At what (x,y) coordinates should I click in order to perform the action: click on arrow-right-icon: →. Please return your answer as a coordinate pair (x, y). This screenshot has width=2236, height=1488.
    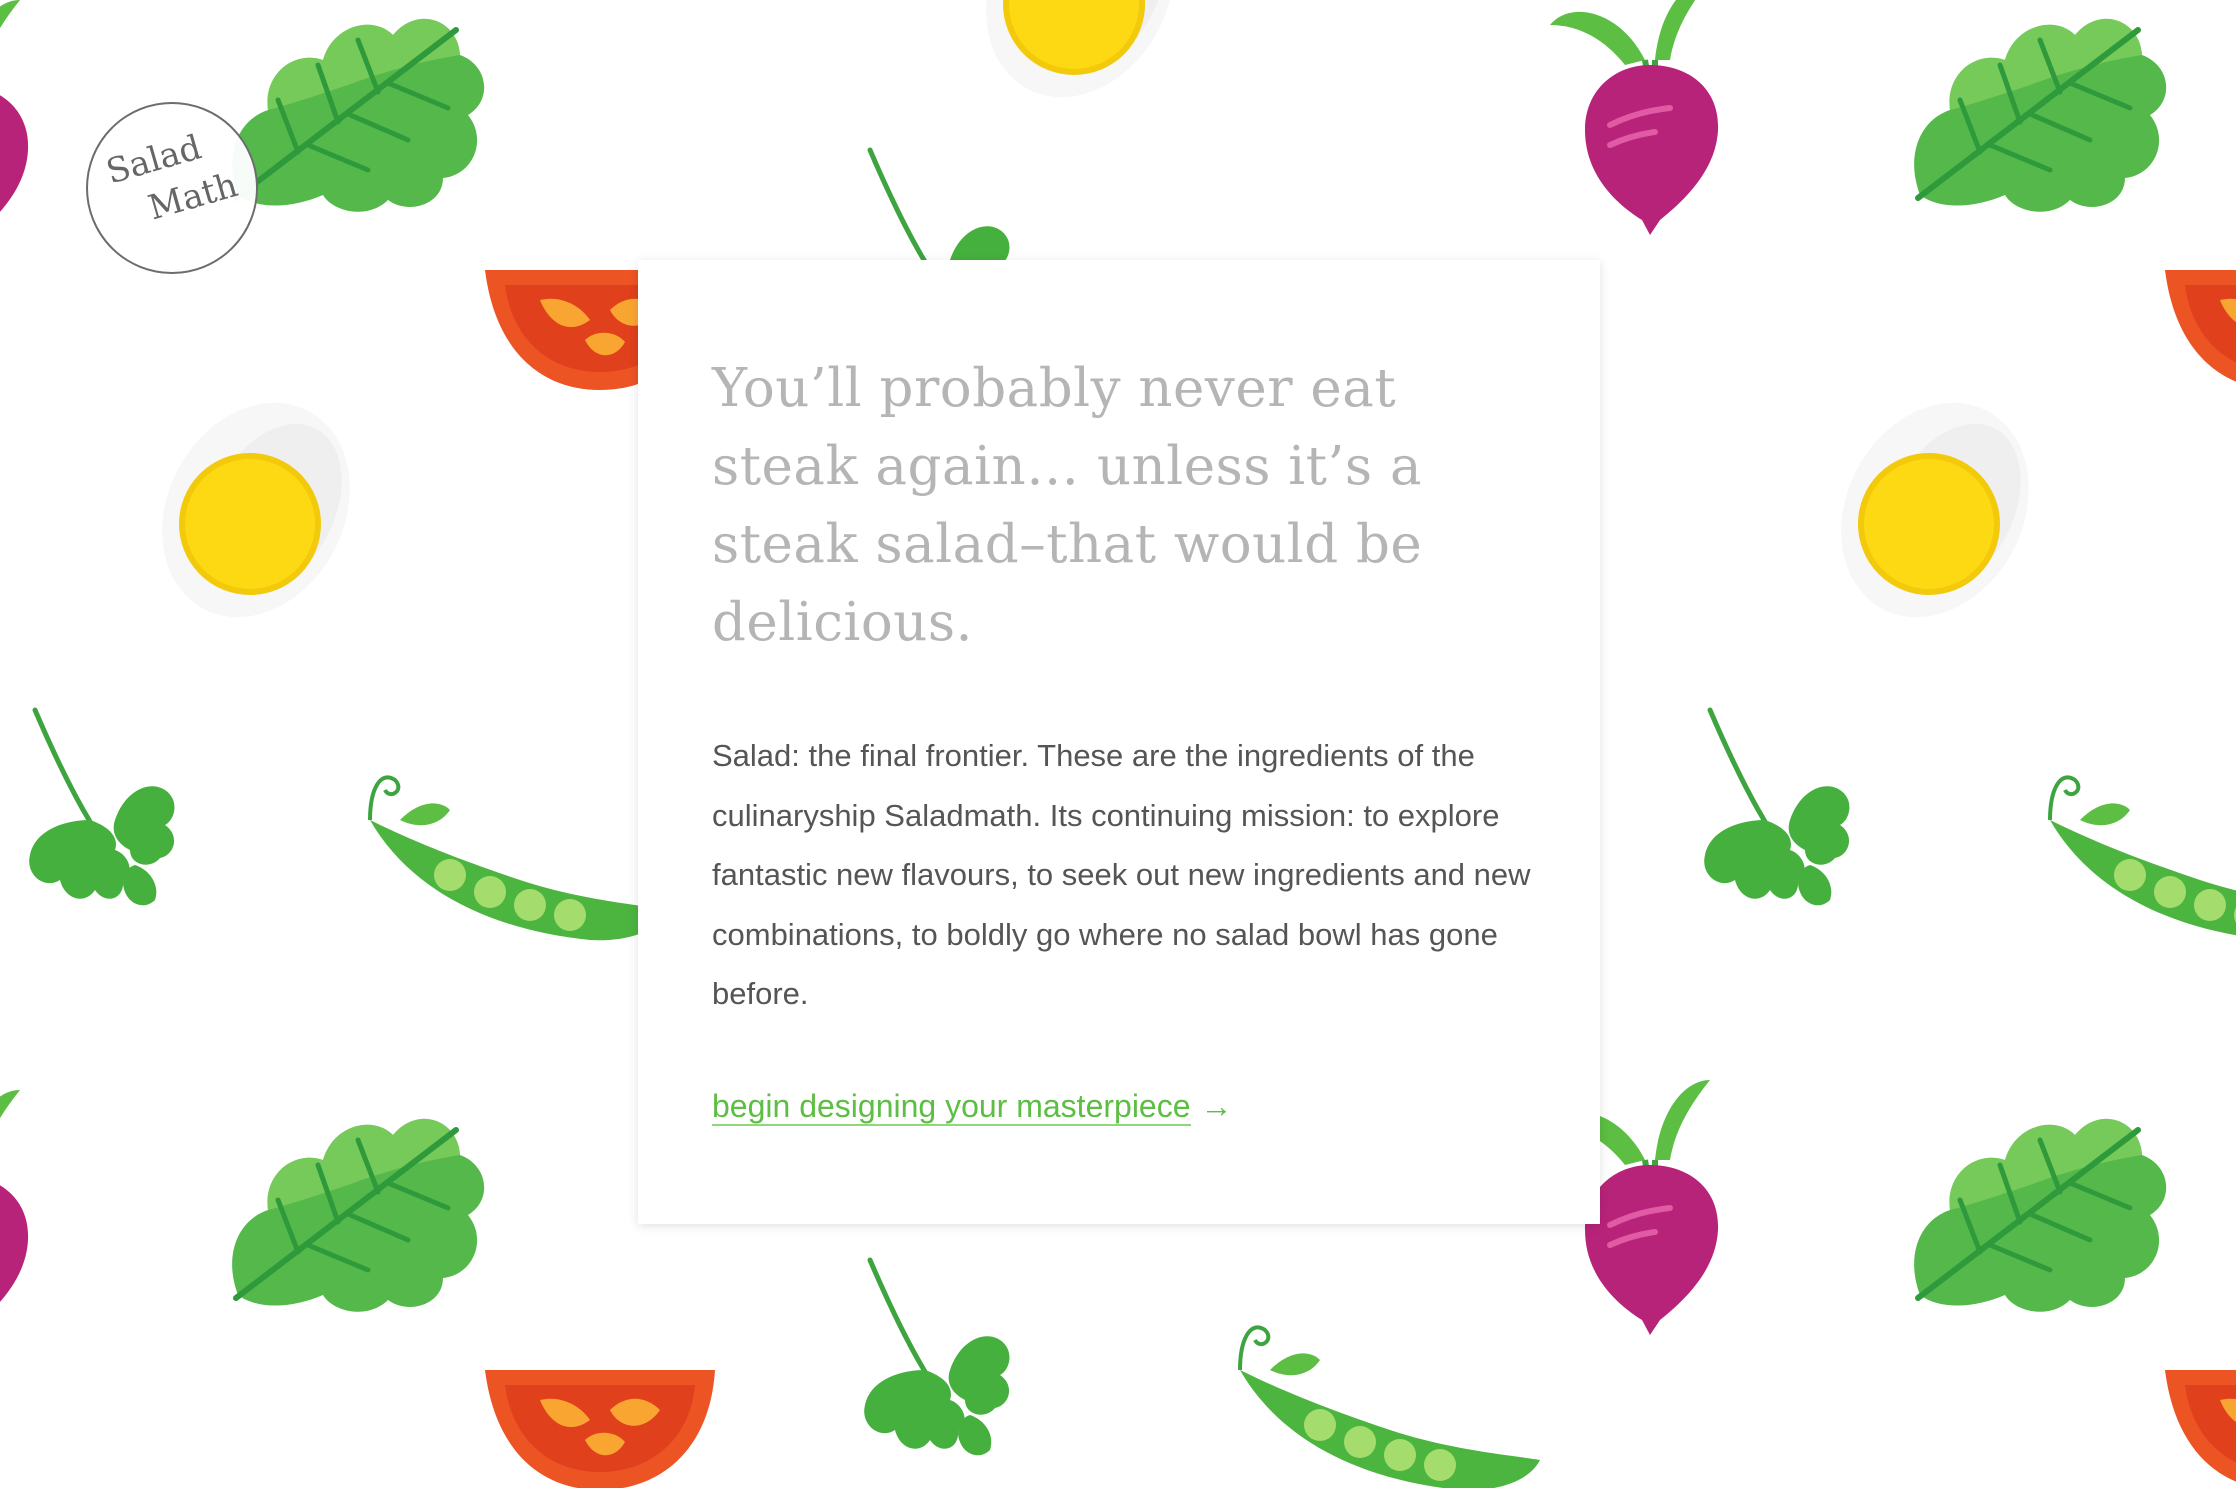
    Looking at the image, I should click on (1216, 1106).